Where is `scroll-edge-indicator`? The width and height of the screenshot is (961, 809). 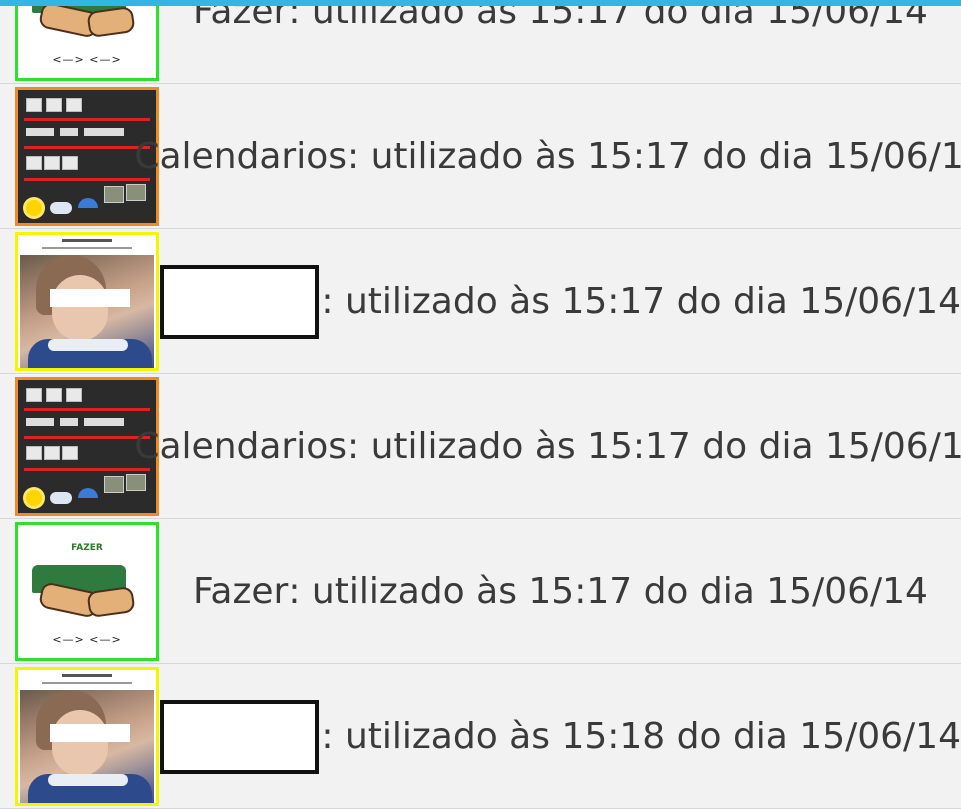 scroll-edge-indicator is located at coordinates (480, 3).